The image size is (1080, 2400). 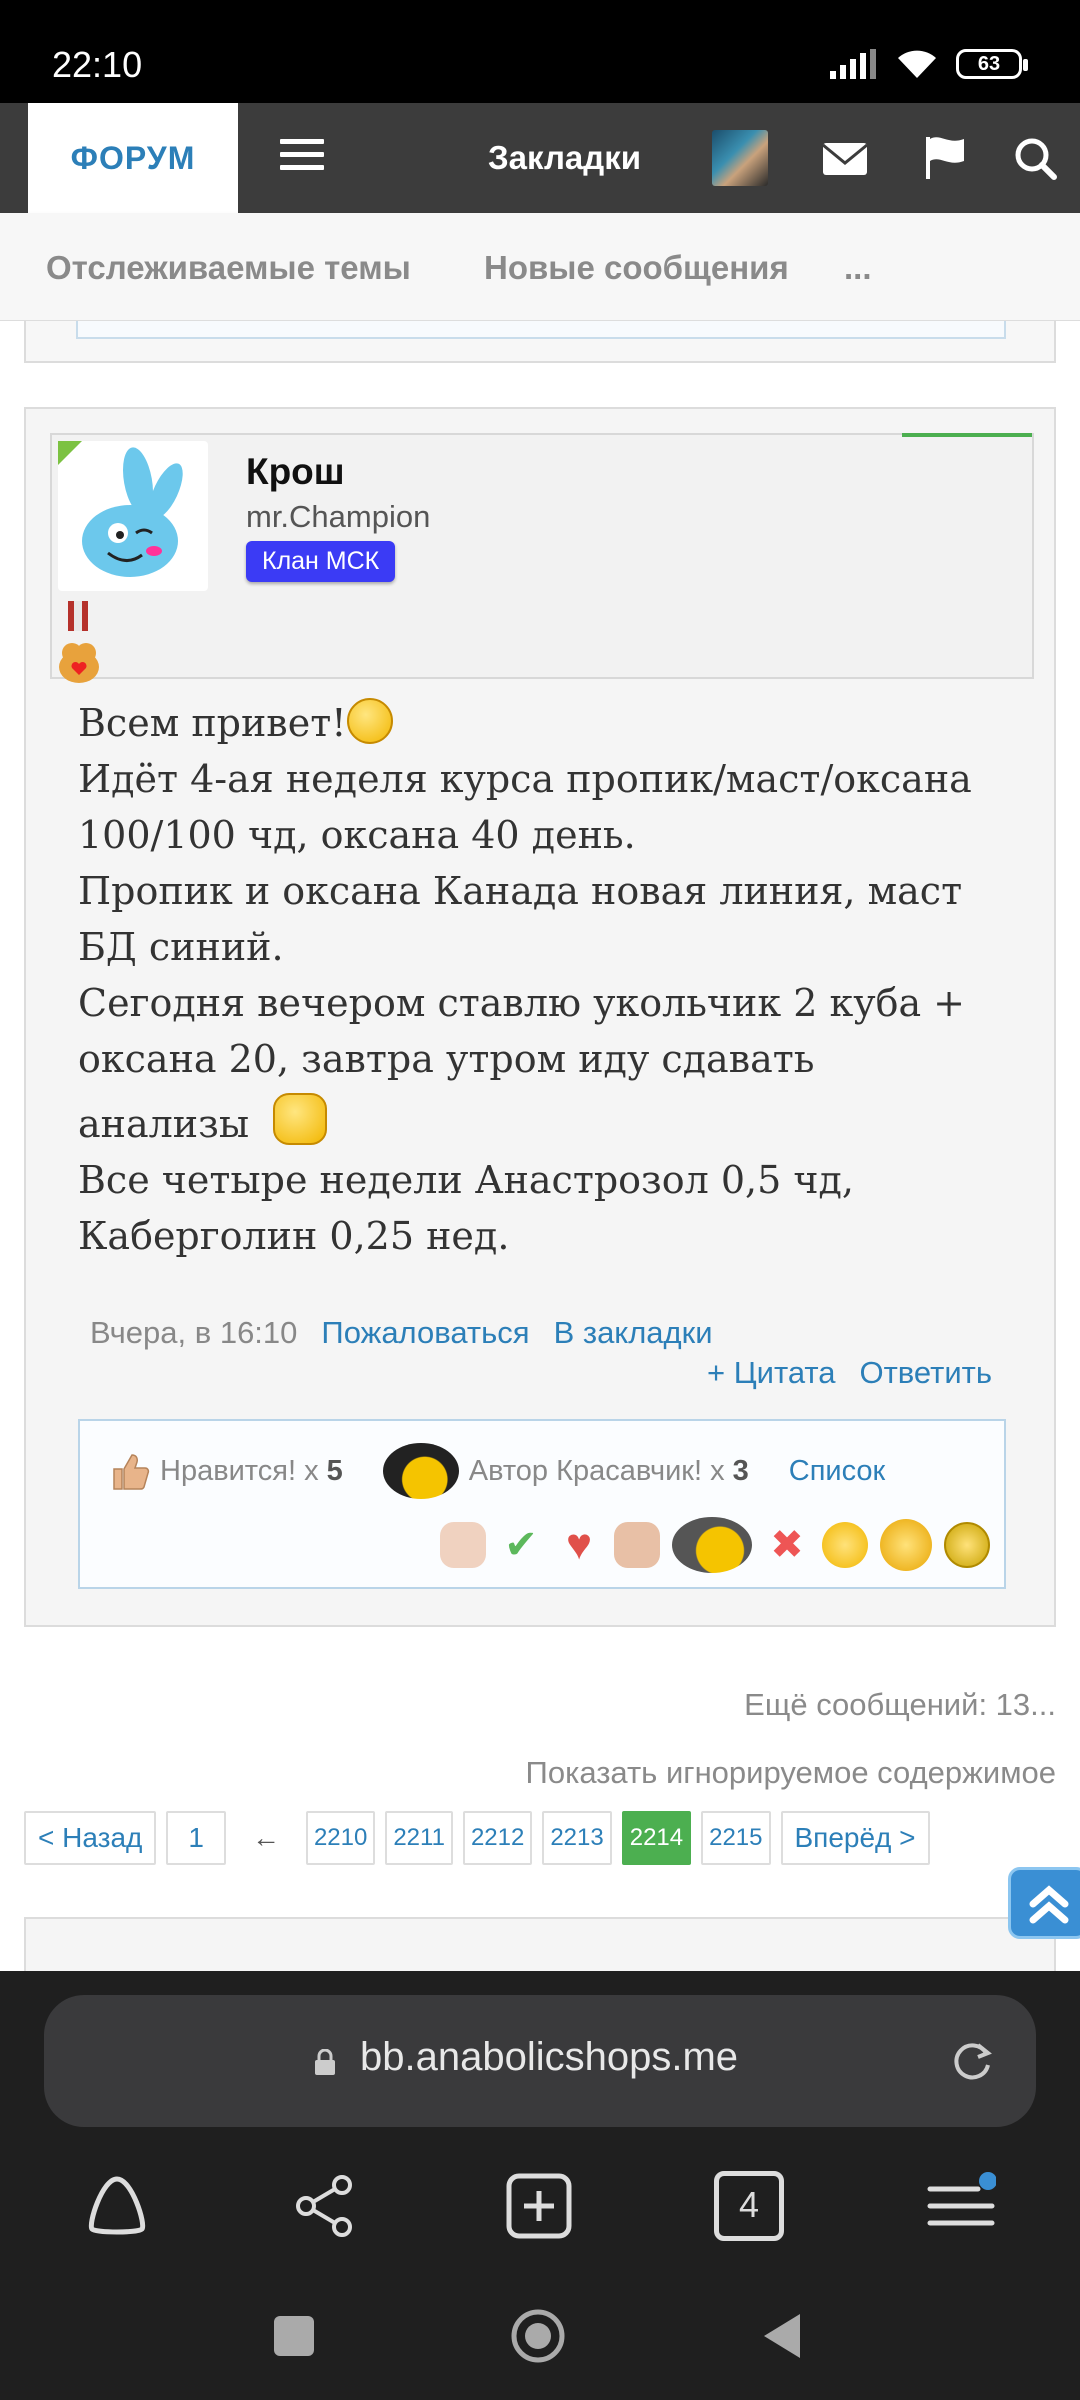 I want to click on show-ignored-link: Показать игнорируемое содержимое, so click(x=791, y=1773).